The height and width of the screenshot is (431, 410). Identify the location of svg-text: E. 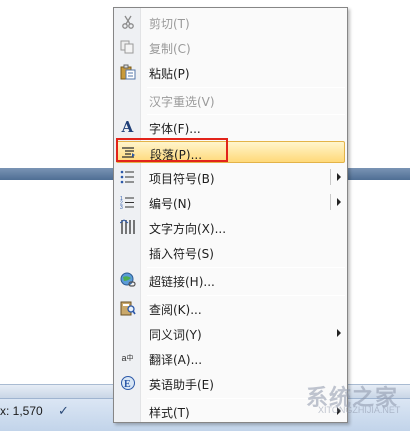
(127, 384).